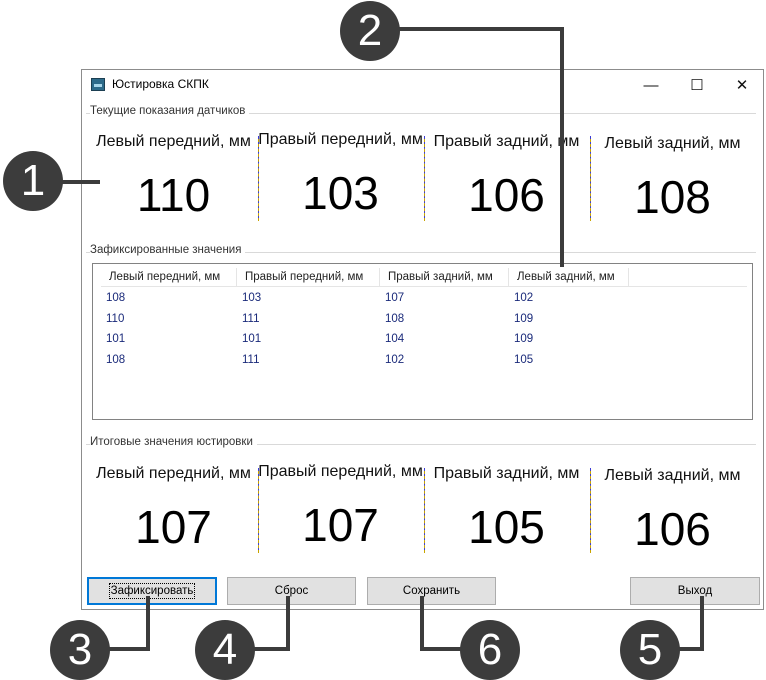 The image size is (766, 680). I want to click on result-value-right-rear: 105, so click(506, 527).